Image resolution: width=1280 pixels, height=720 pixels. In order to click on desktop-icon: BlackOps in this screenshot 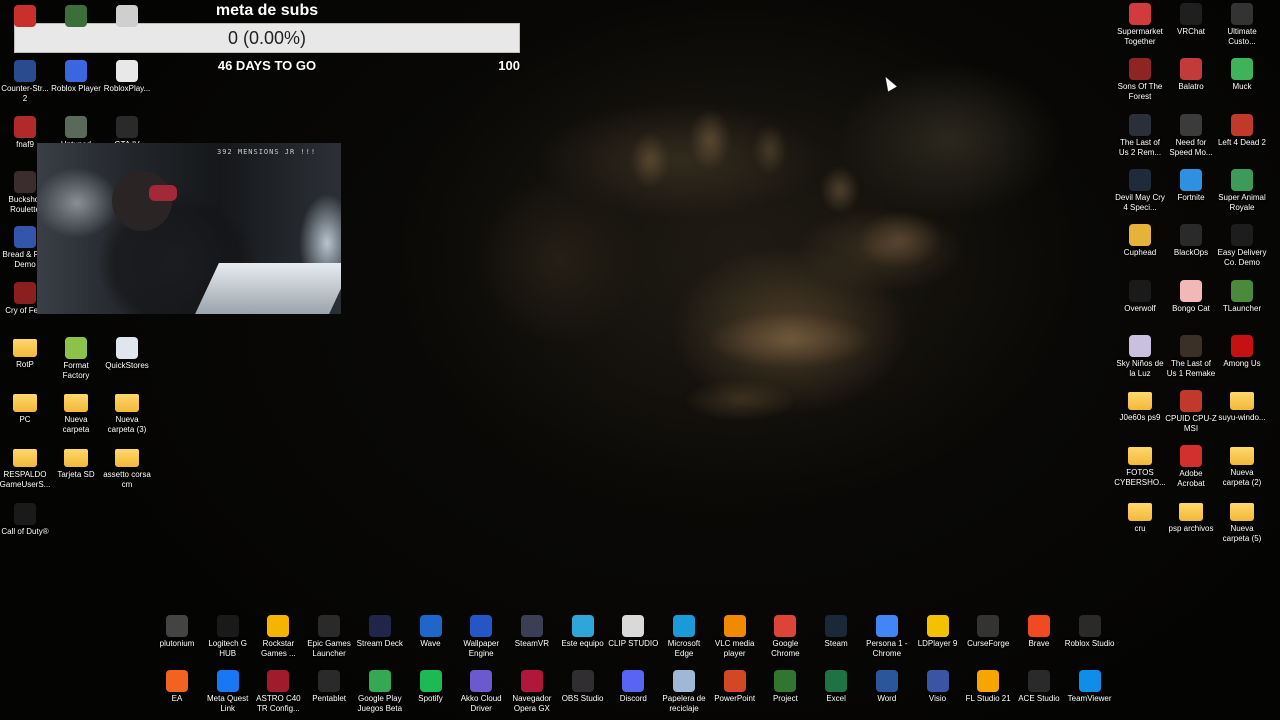, I will do `click(1191, 239)`.